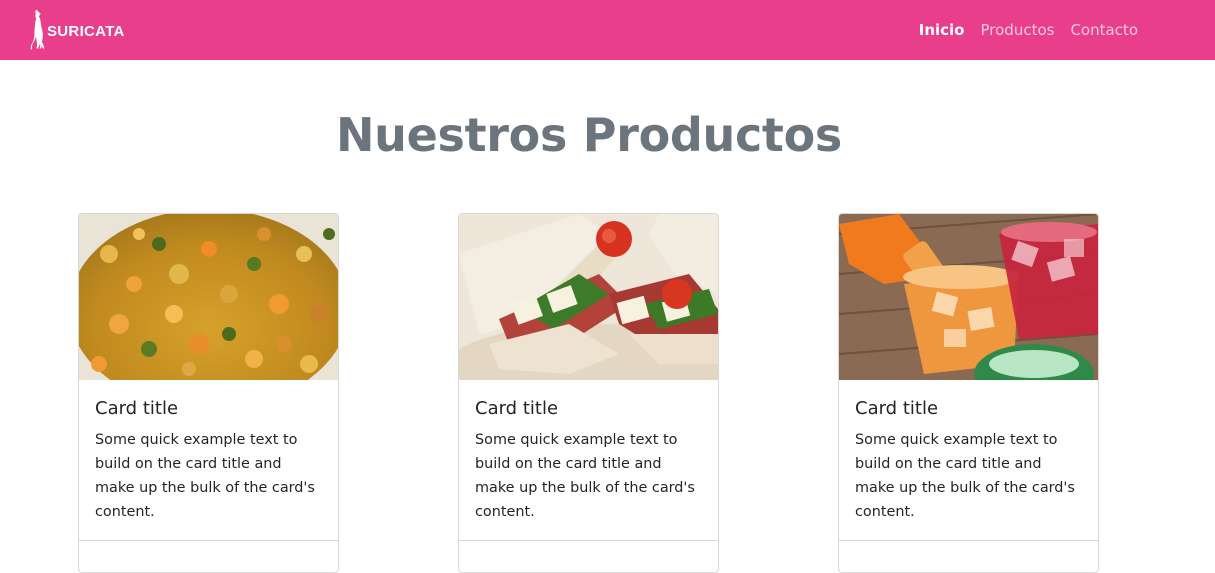 Image resolution: width=1215 pixels, height=573 pixels. I want to click on food-stew-image, so click(208, 297).